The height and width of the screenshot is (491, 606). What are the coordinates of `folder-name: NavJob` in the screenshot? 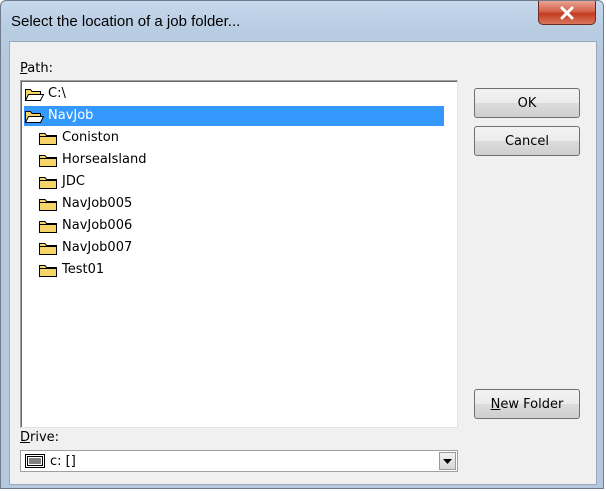 It's located at (71, 115).